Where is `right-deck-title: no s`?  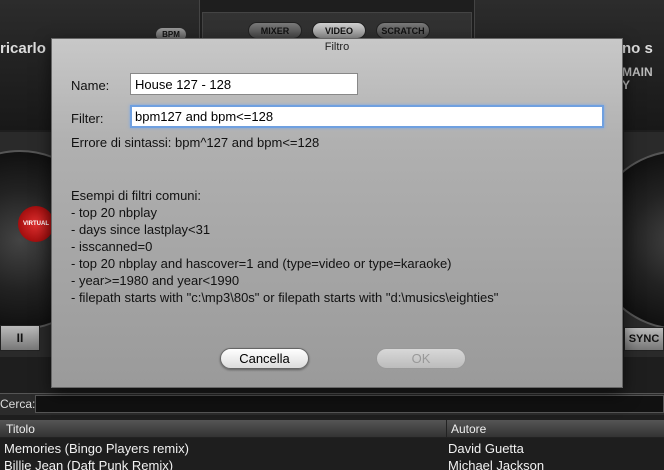
right-deck-title: no s is located at coordinates (637, 48).